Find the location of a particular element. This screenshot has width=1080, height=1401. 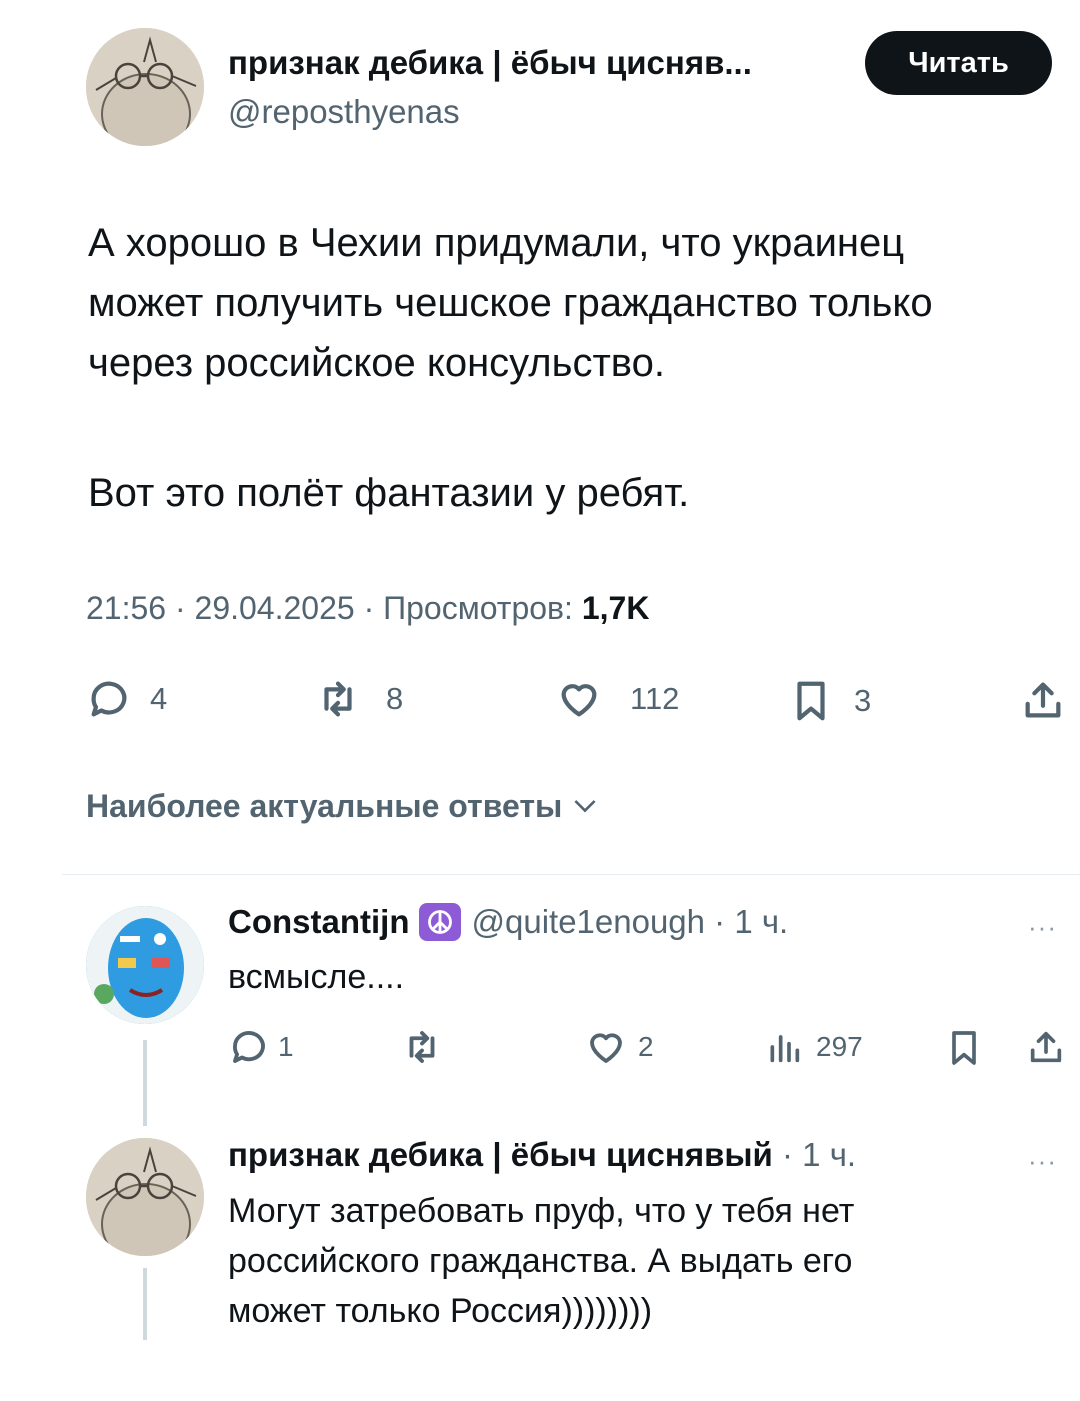

reply-handle-time: @quite1enough · 1 ч. is located at coordinates (629, 922).